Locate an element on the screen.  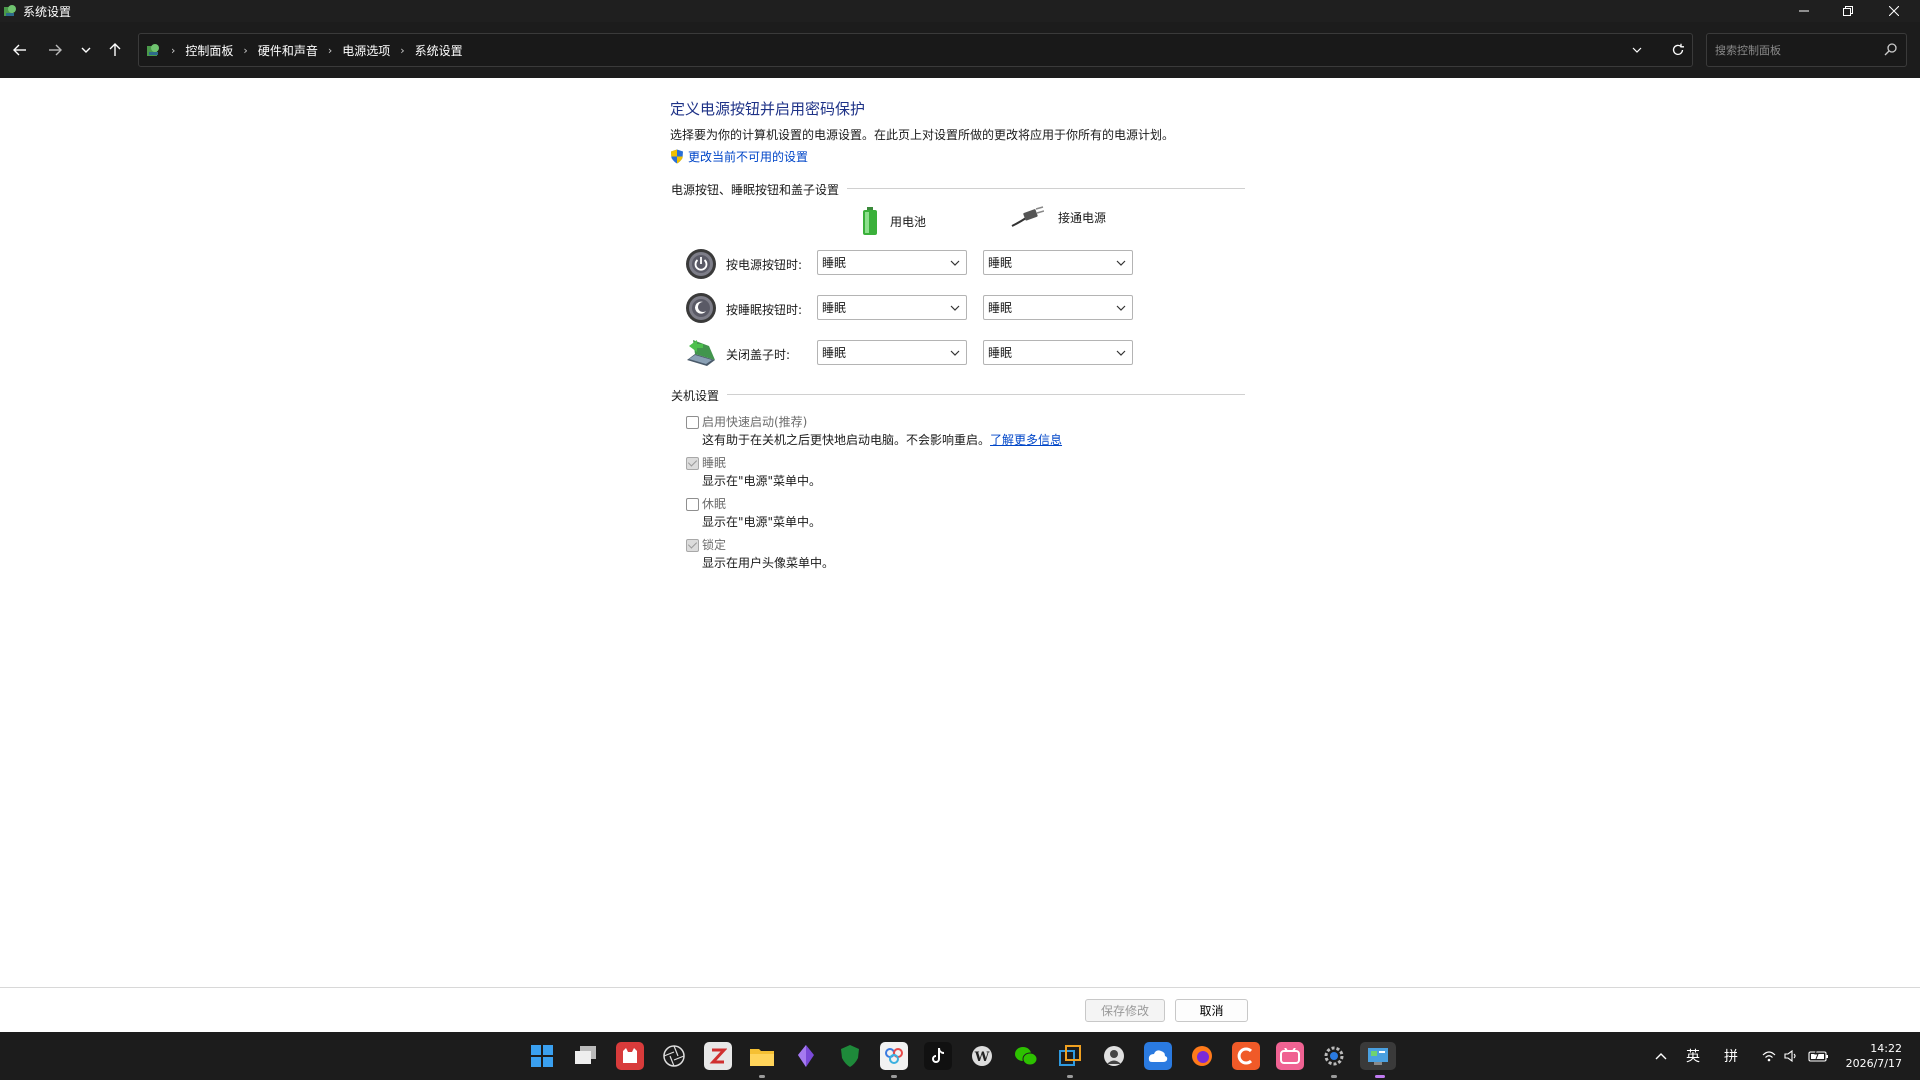
power-button-ac-select: 睡眠 is located at coordinates (1058, 262).